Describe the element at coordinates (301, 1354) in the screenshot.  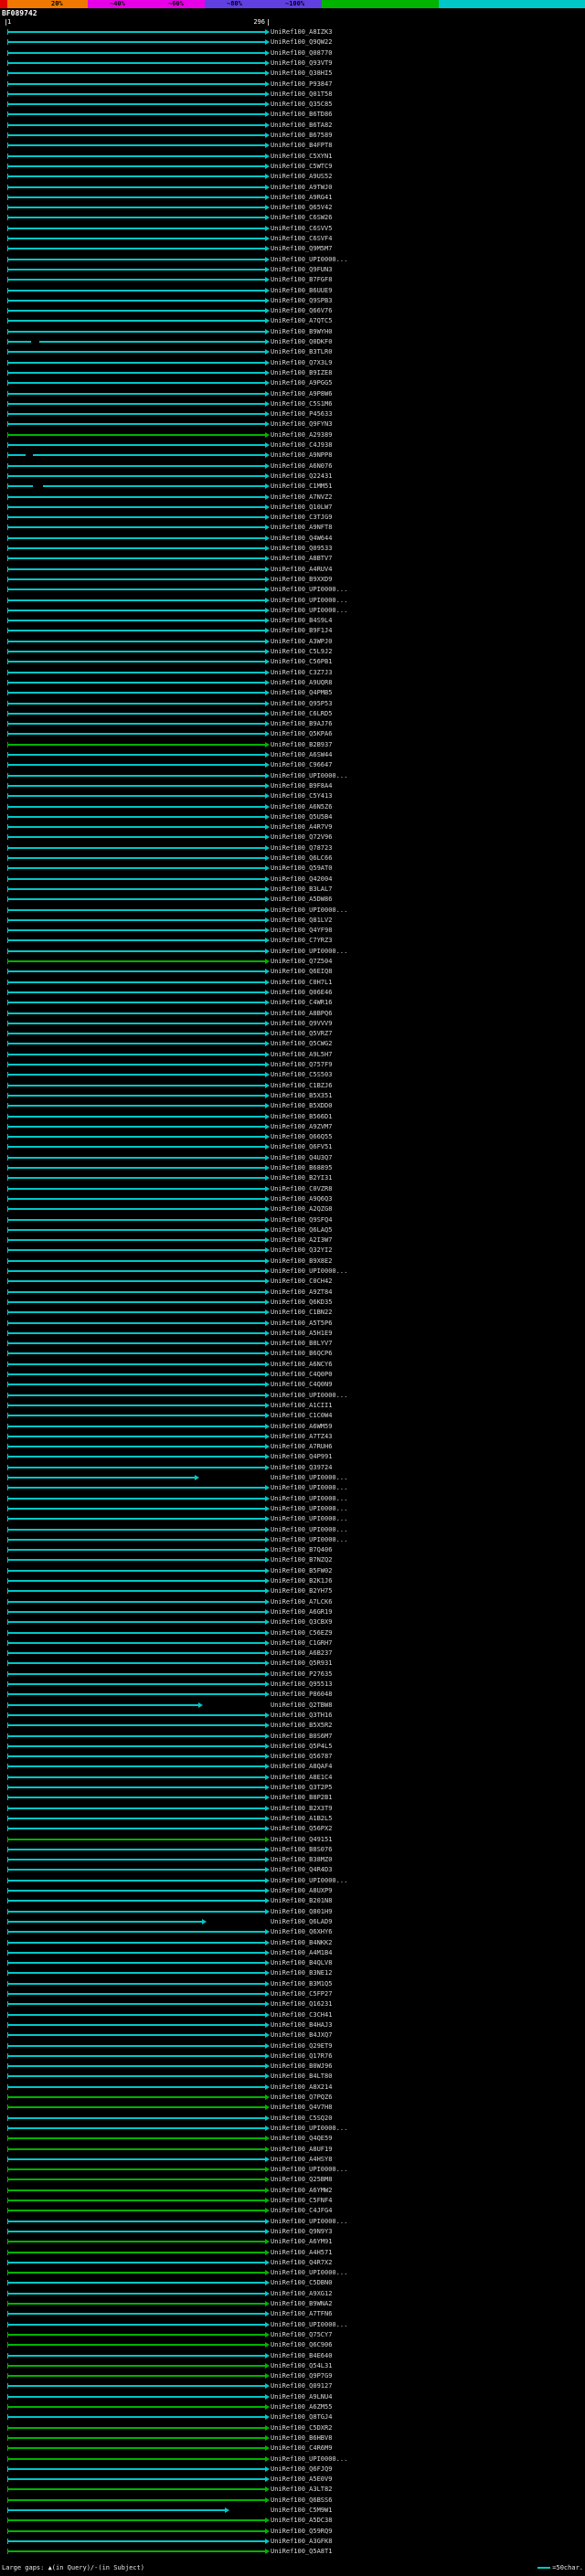
I see `hit-label: UniRef100_B6QCP6` at that location.